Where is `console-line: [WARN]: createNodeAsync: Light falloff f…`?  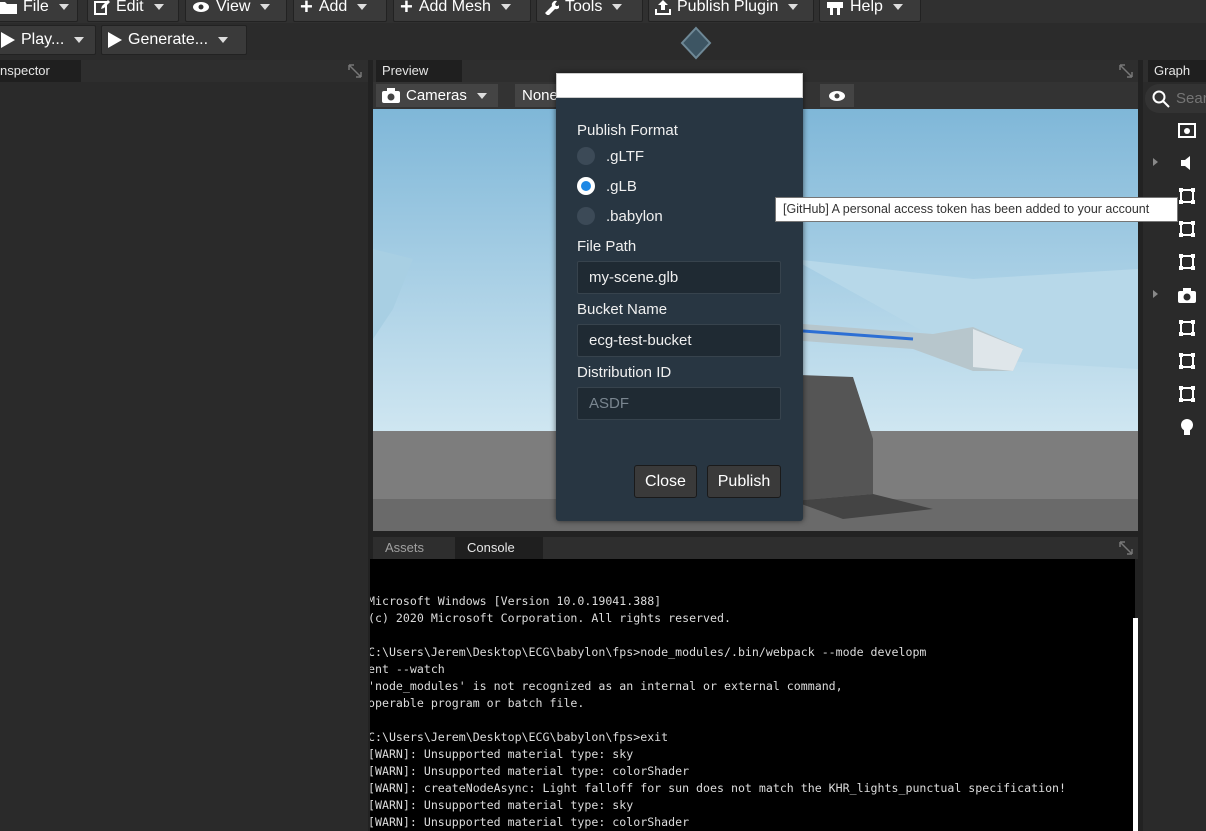 console-line: [WARN]: createNodeAsync: Light falloff f… is located at coordinates (718, 788).